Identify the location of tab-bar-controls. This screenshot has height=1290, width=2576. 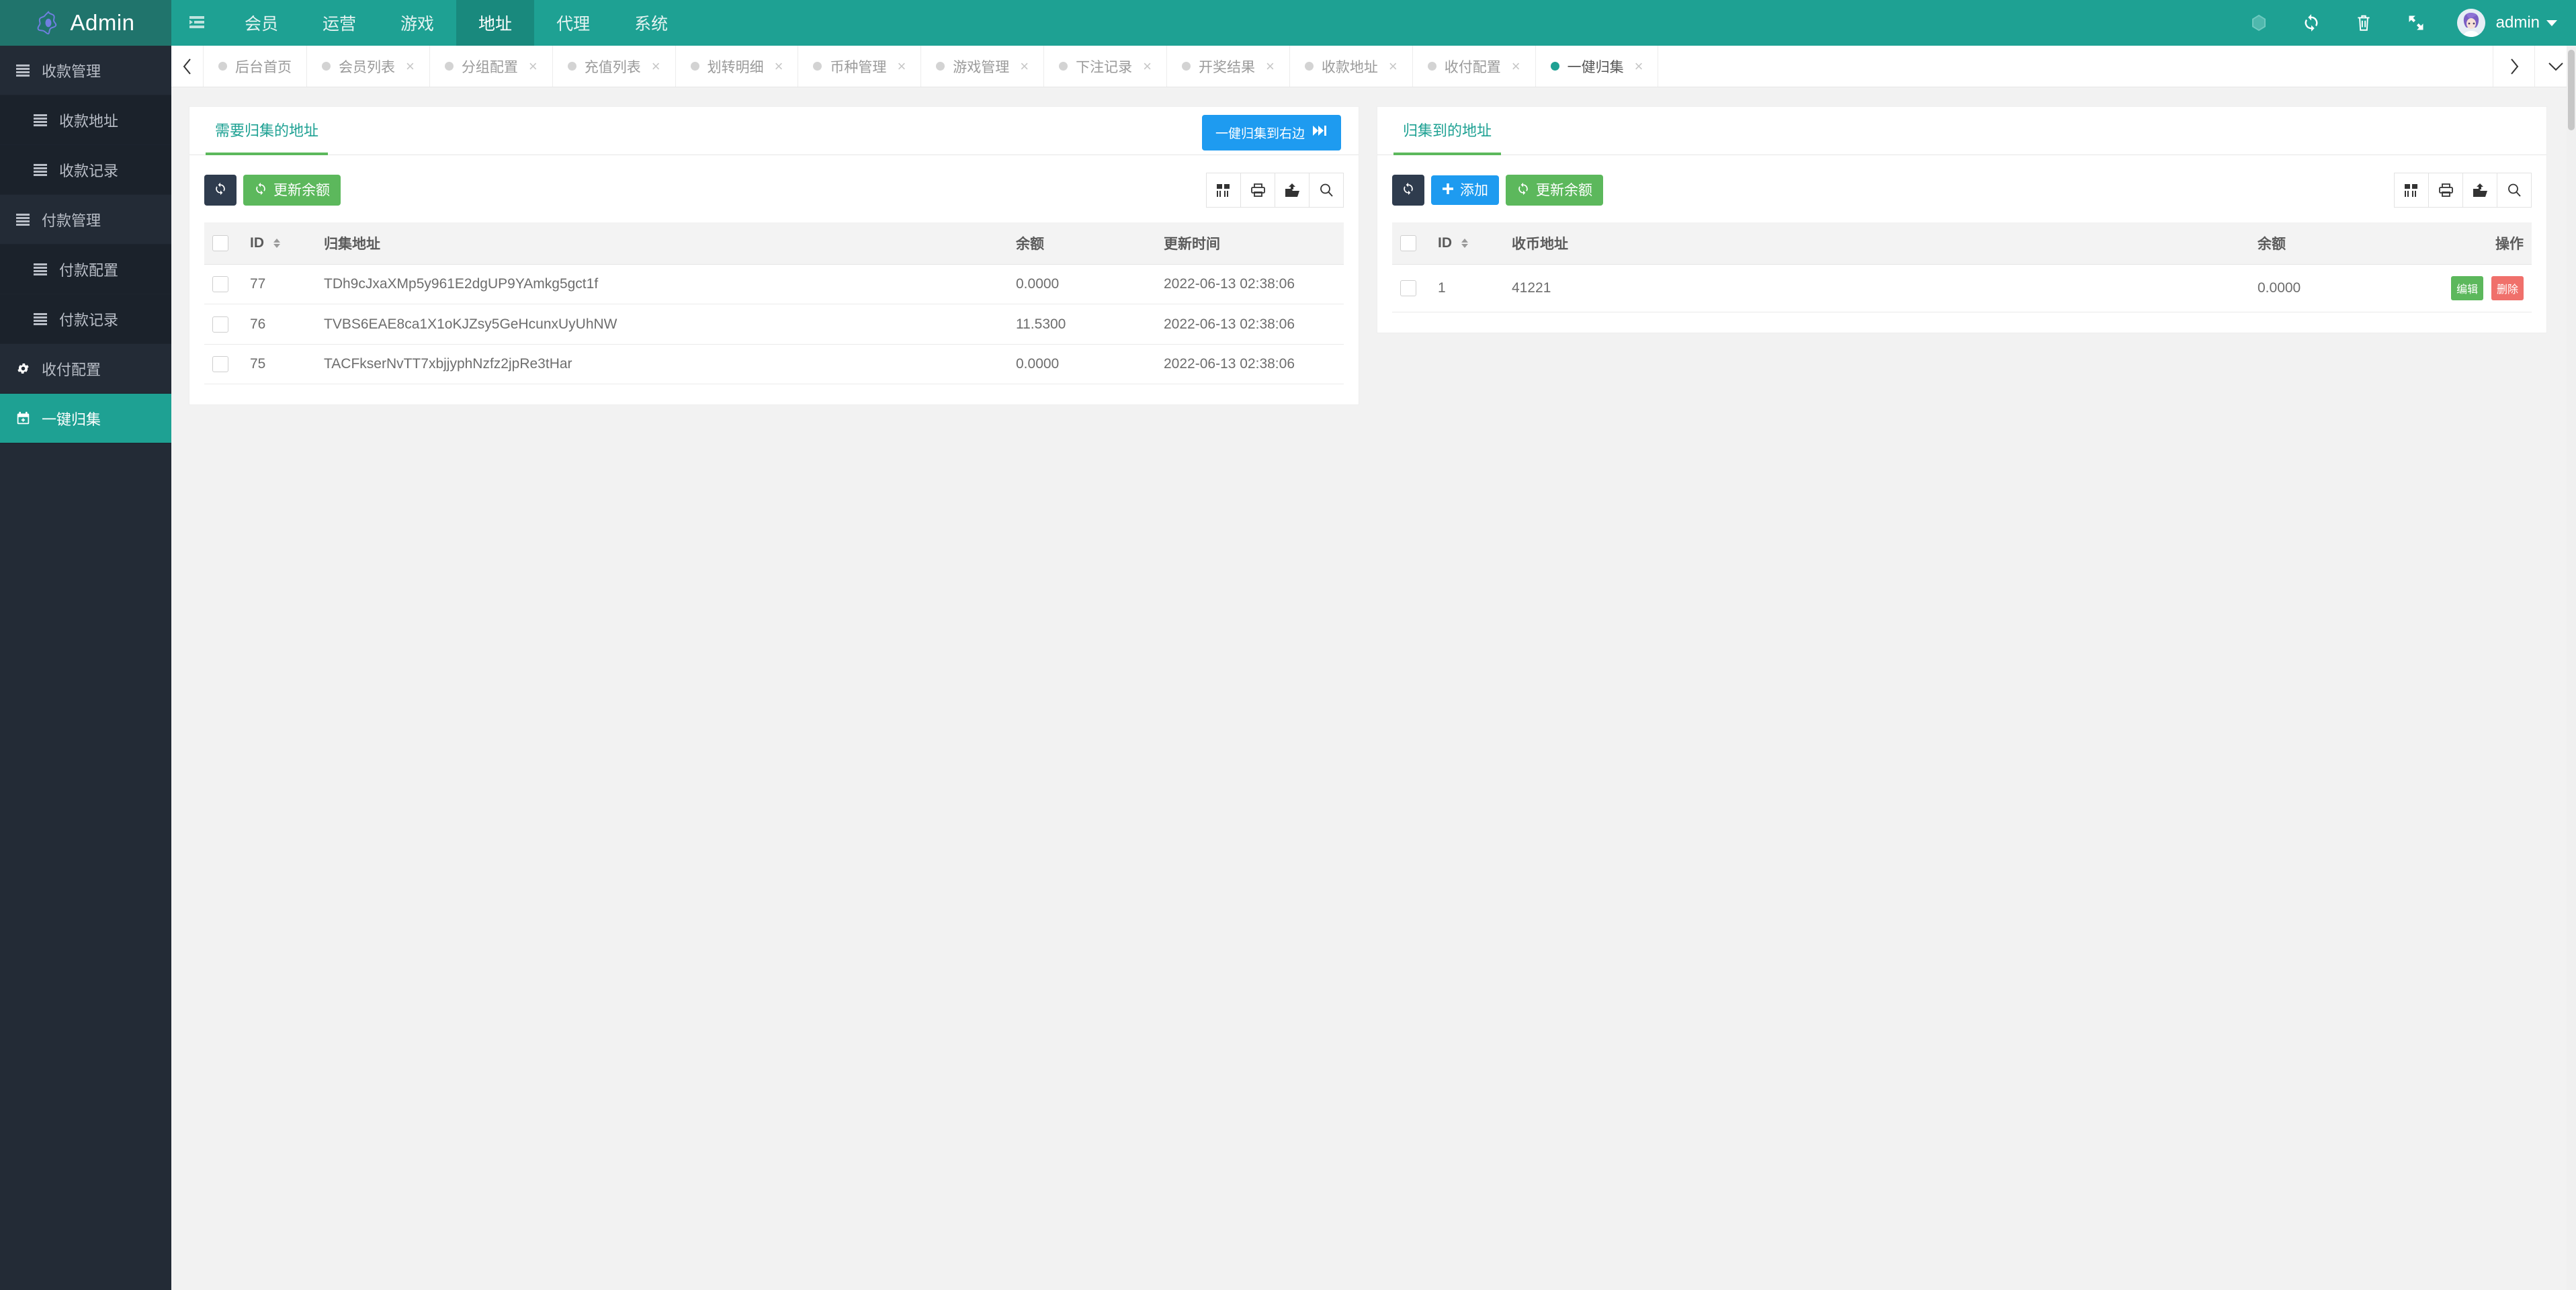
(2534, 66).